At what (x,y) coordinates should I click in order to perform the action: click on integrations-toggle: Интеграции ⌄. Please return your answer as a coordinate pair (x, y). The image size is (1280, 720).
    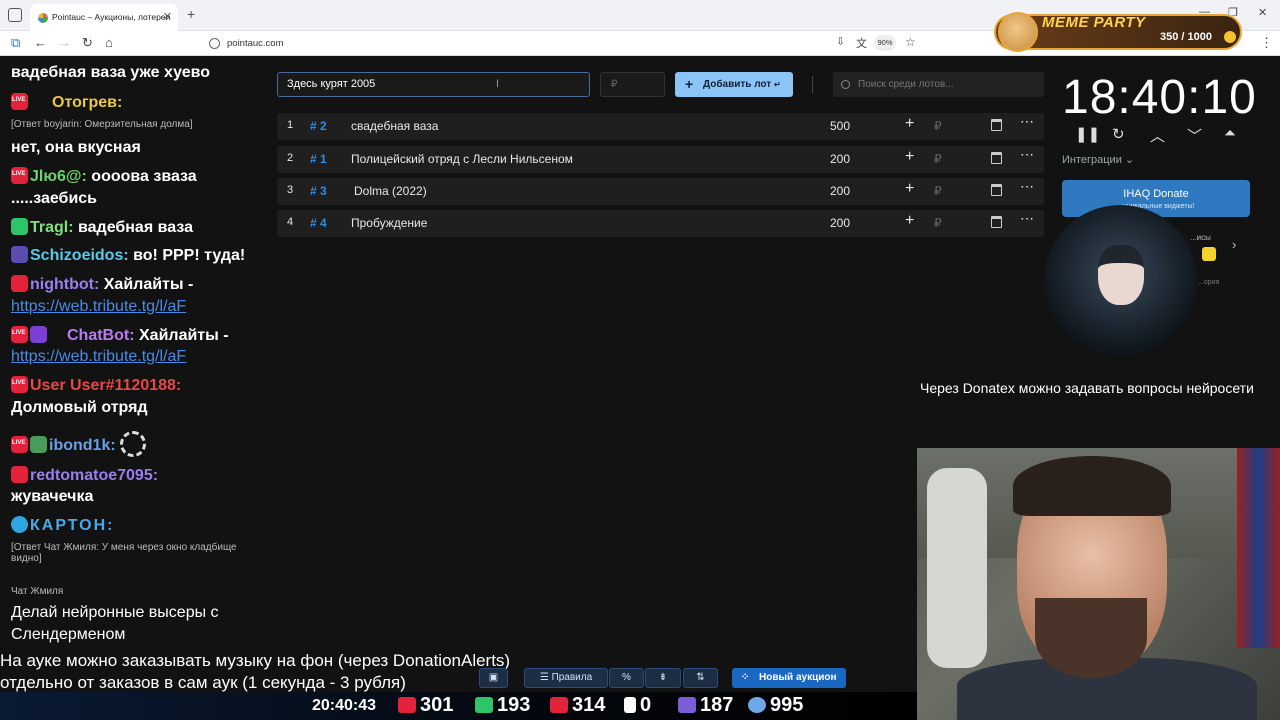
    Looking at the image, I should click on (1098, 159).